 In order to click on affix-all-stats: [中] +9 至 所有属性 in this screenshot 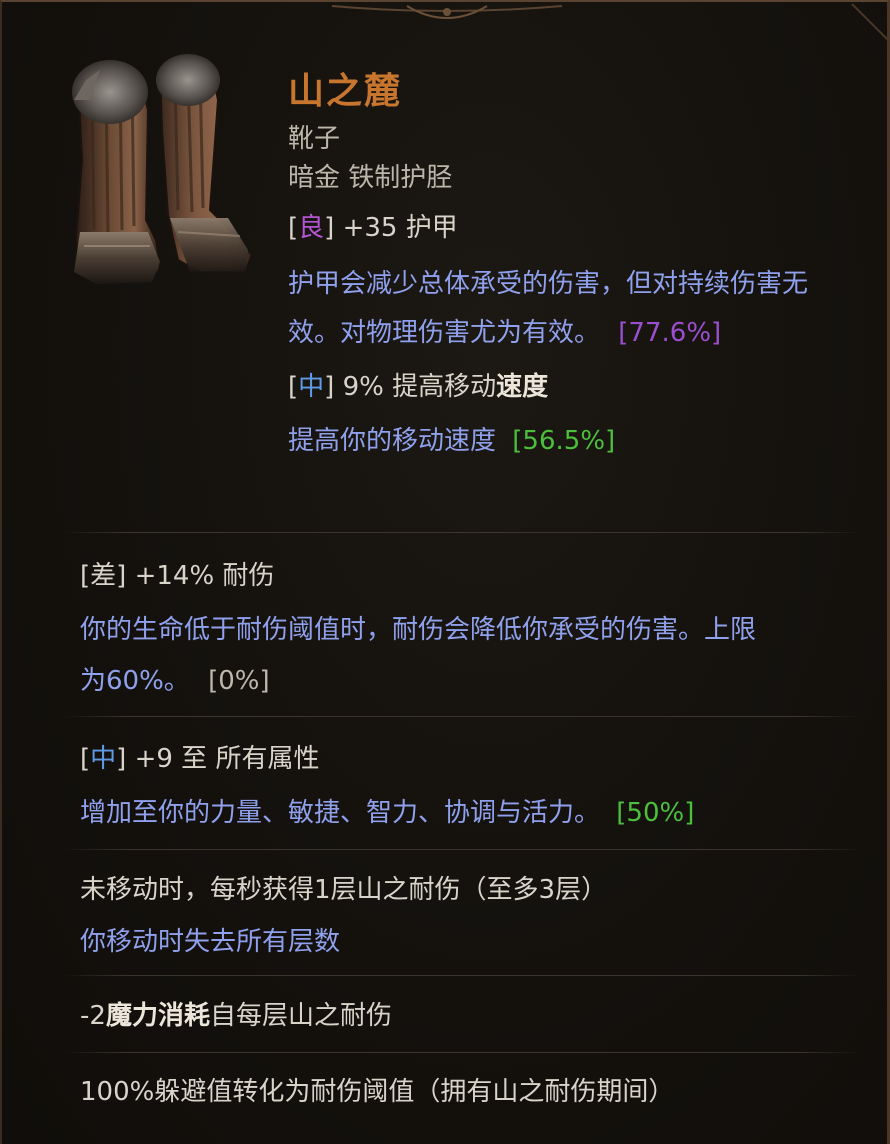, I will do `click(200, 759)`.